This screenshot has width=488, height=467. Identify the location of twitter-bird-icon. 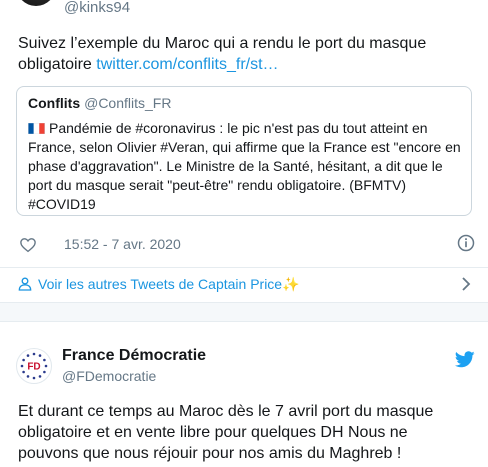
(465, 359).